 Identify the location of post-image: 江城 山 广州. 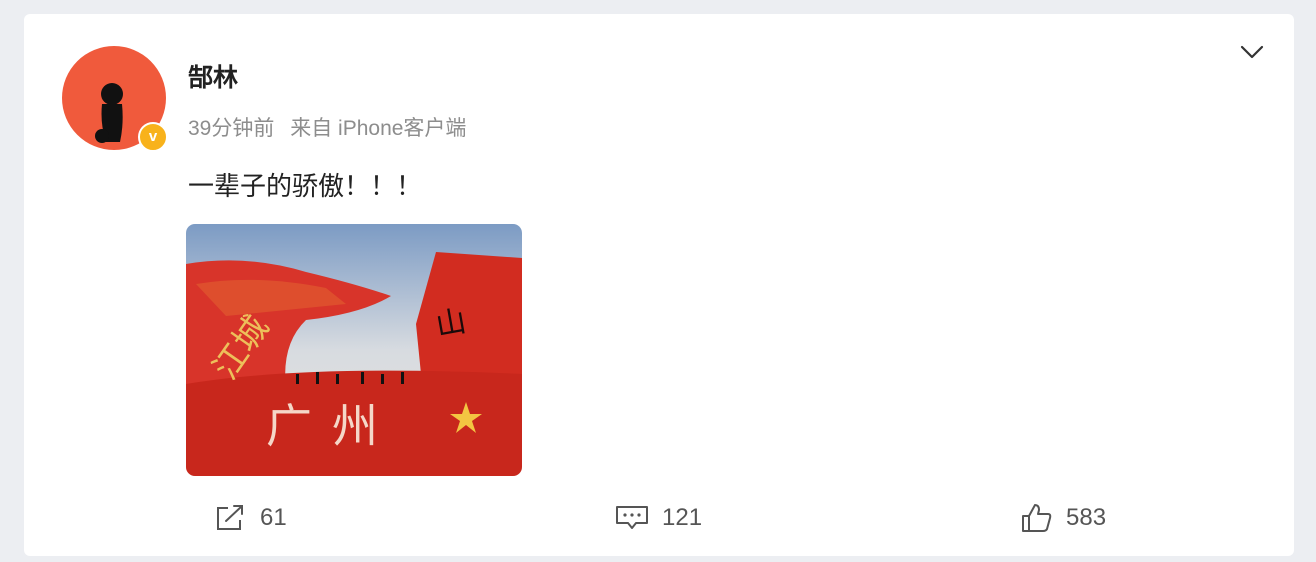
(354, 350).